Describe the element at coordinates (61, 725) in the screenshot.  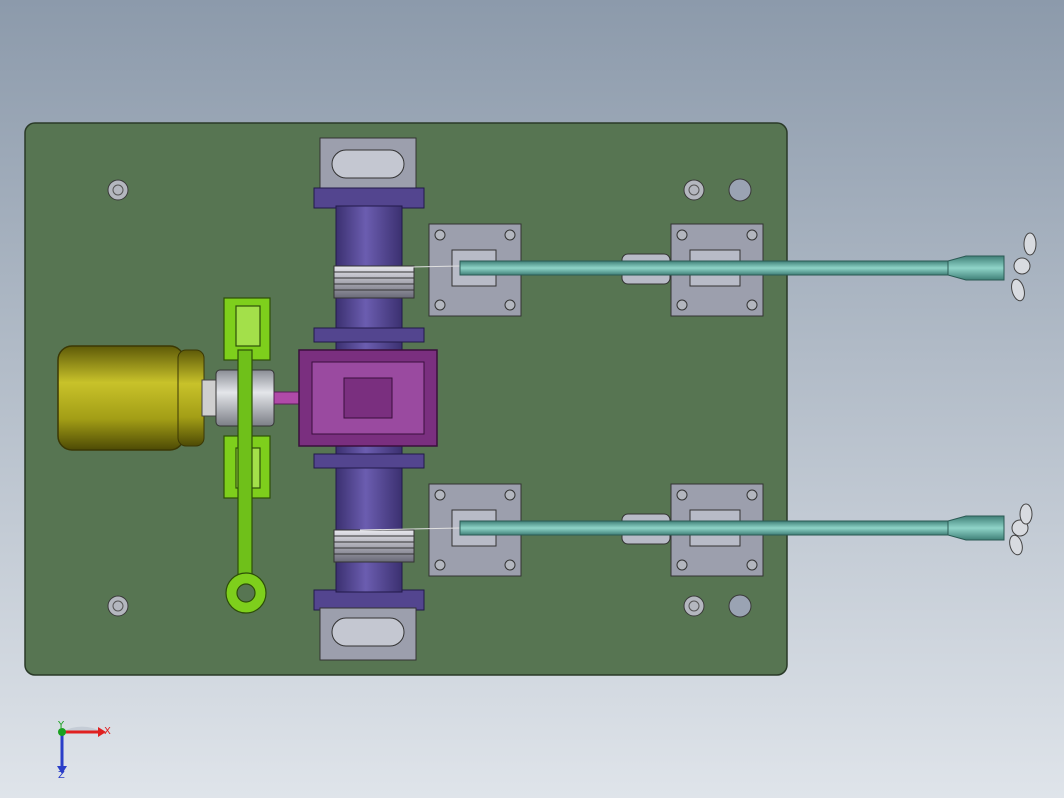
I see `y-axis-label: Y` at that location.